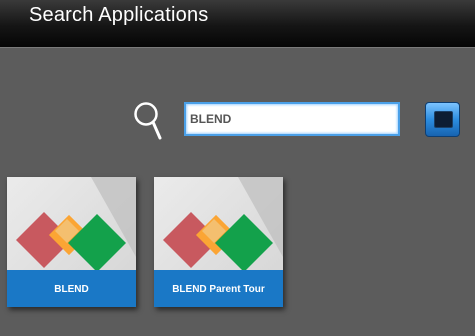 This screenshot has width=475, height=336. Describe the element at coordinates (218, 289) in the screenshot. I see `tile-label: BLEND Parent Tour` at that location.